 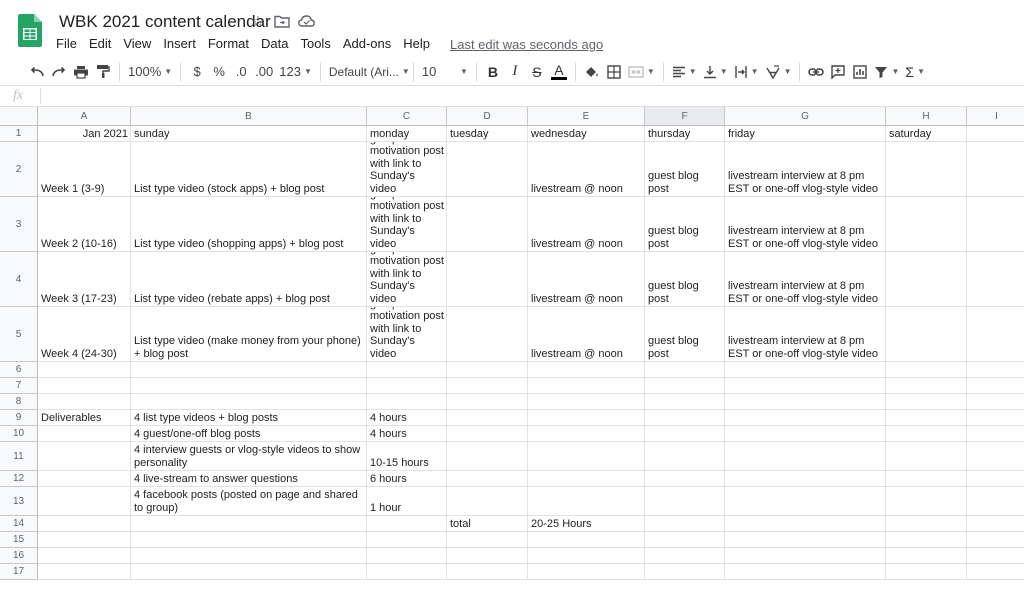 I want to click on column-header-c: C, so click(x=407, y=116).